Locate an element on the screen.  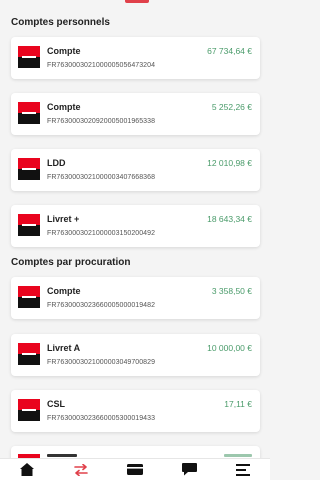
messages-icon is located at coordinates (189, 469).